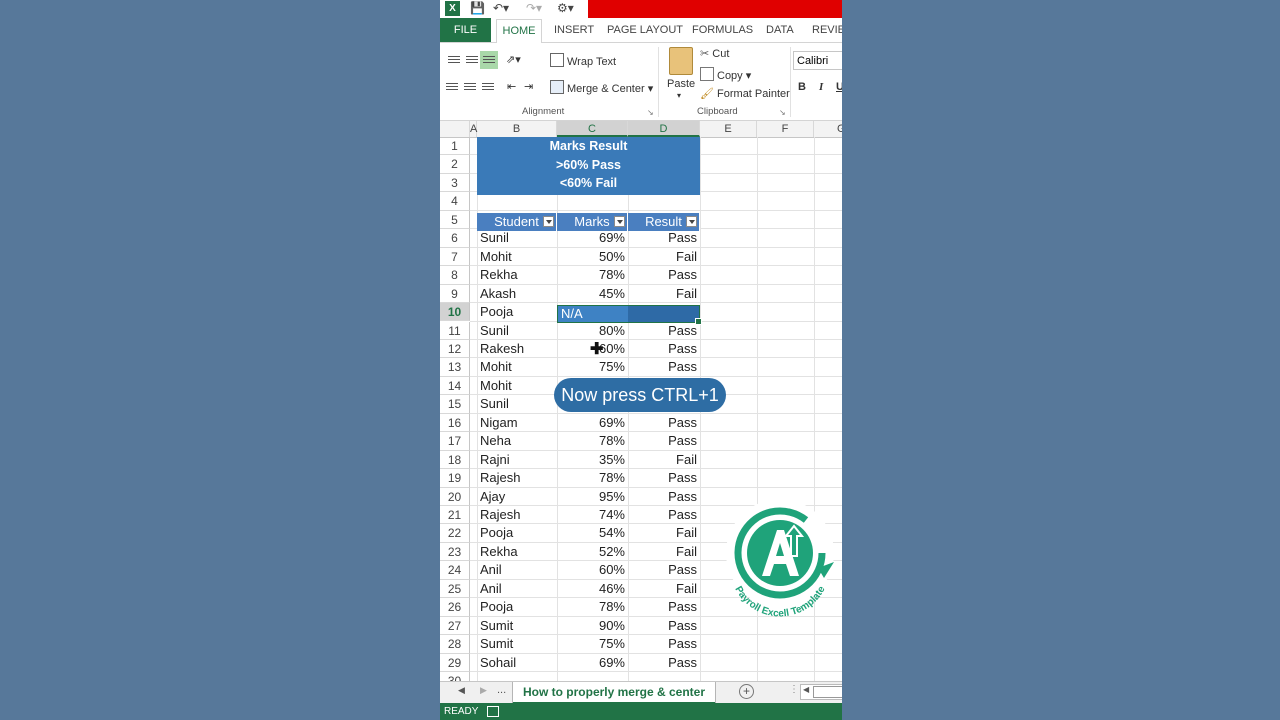 The height and width of the screenshot is (720, 1280). What do you see at coordinates (455, 238) in the screenshot?
I see `row-header: 6` at bounding box center [455, 238].